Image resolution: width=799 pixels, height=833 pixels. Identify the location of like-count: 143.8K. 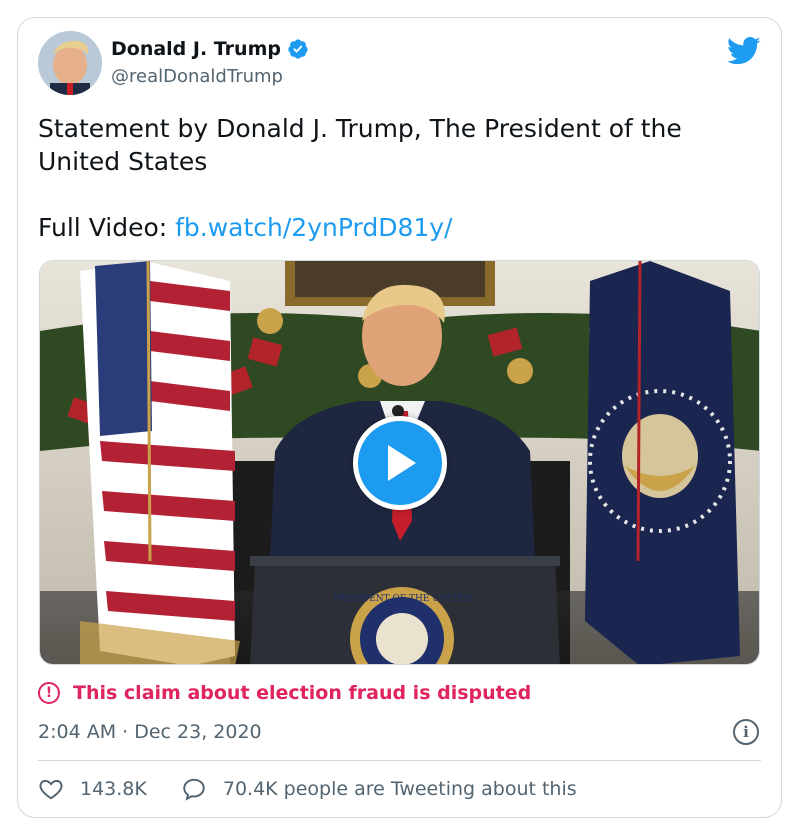
(113, 789).